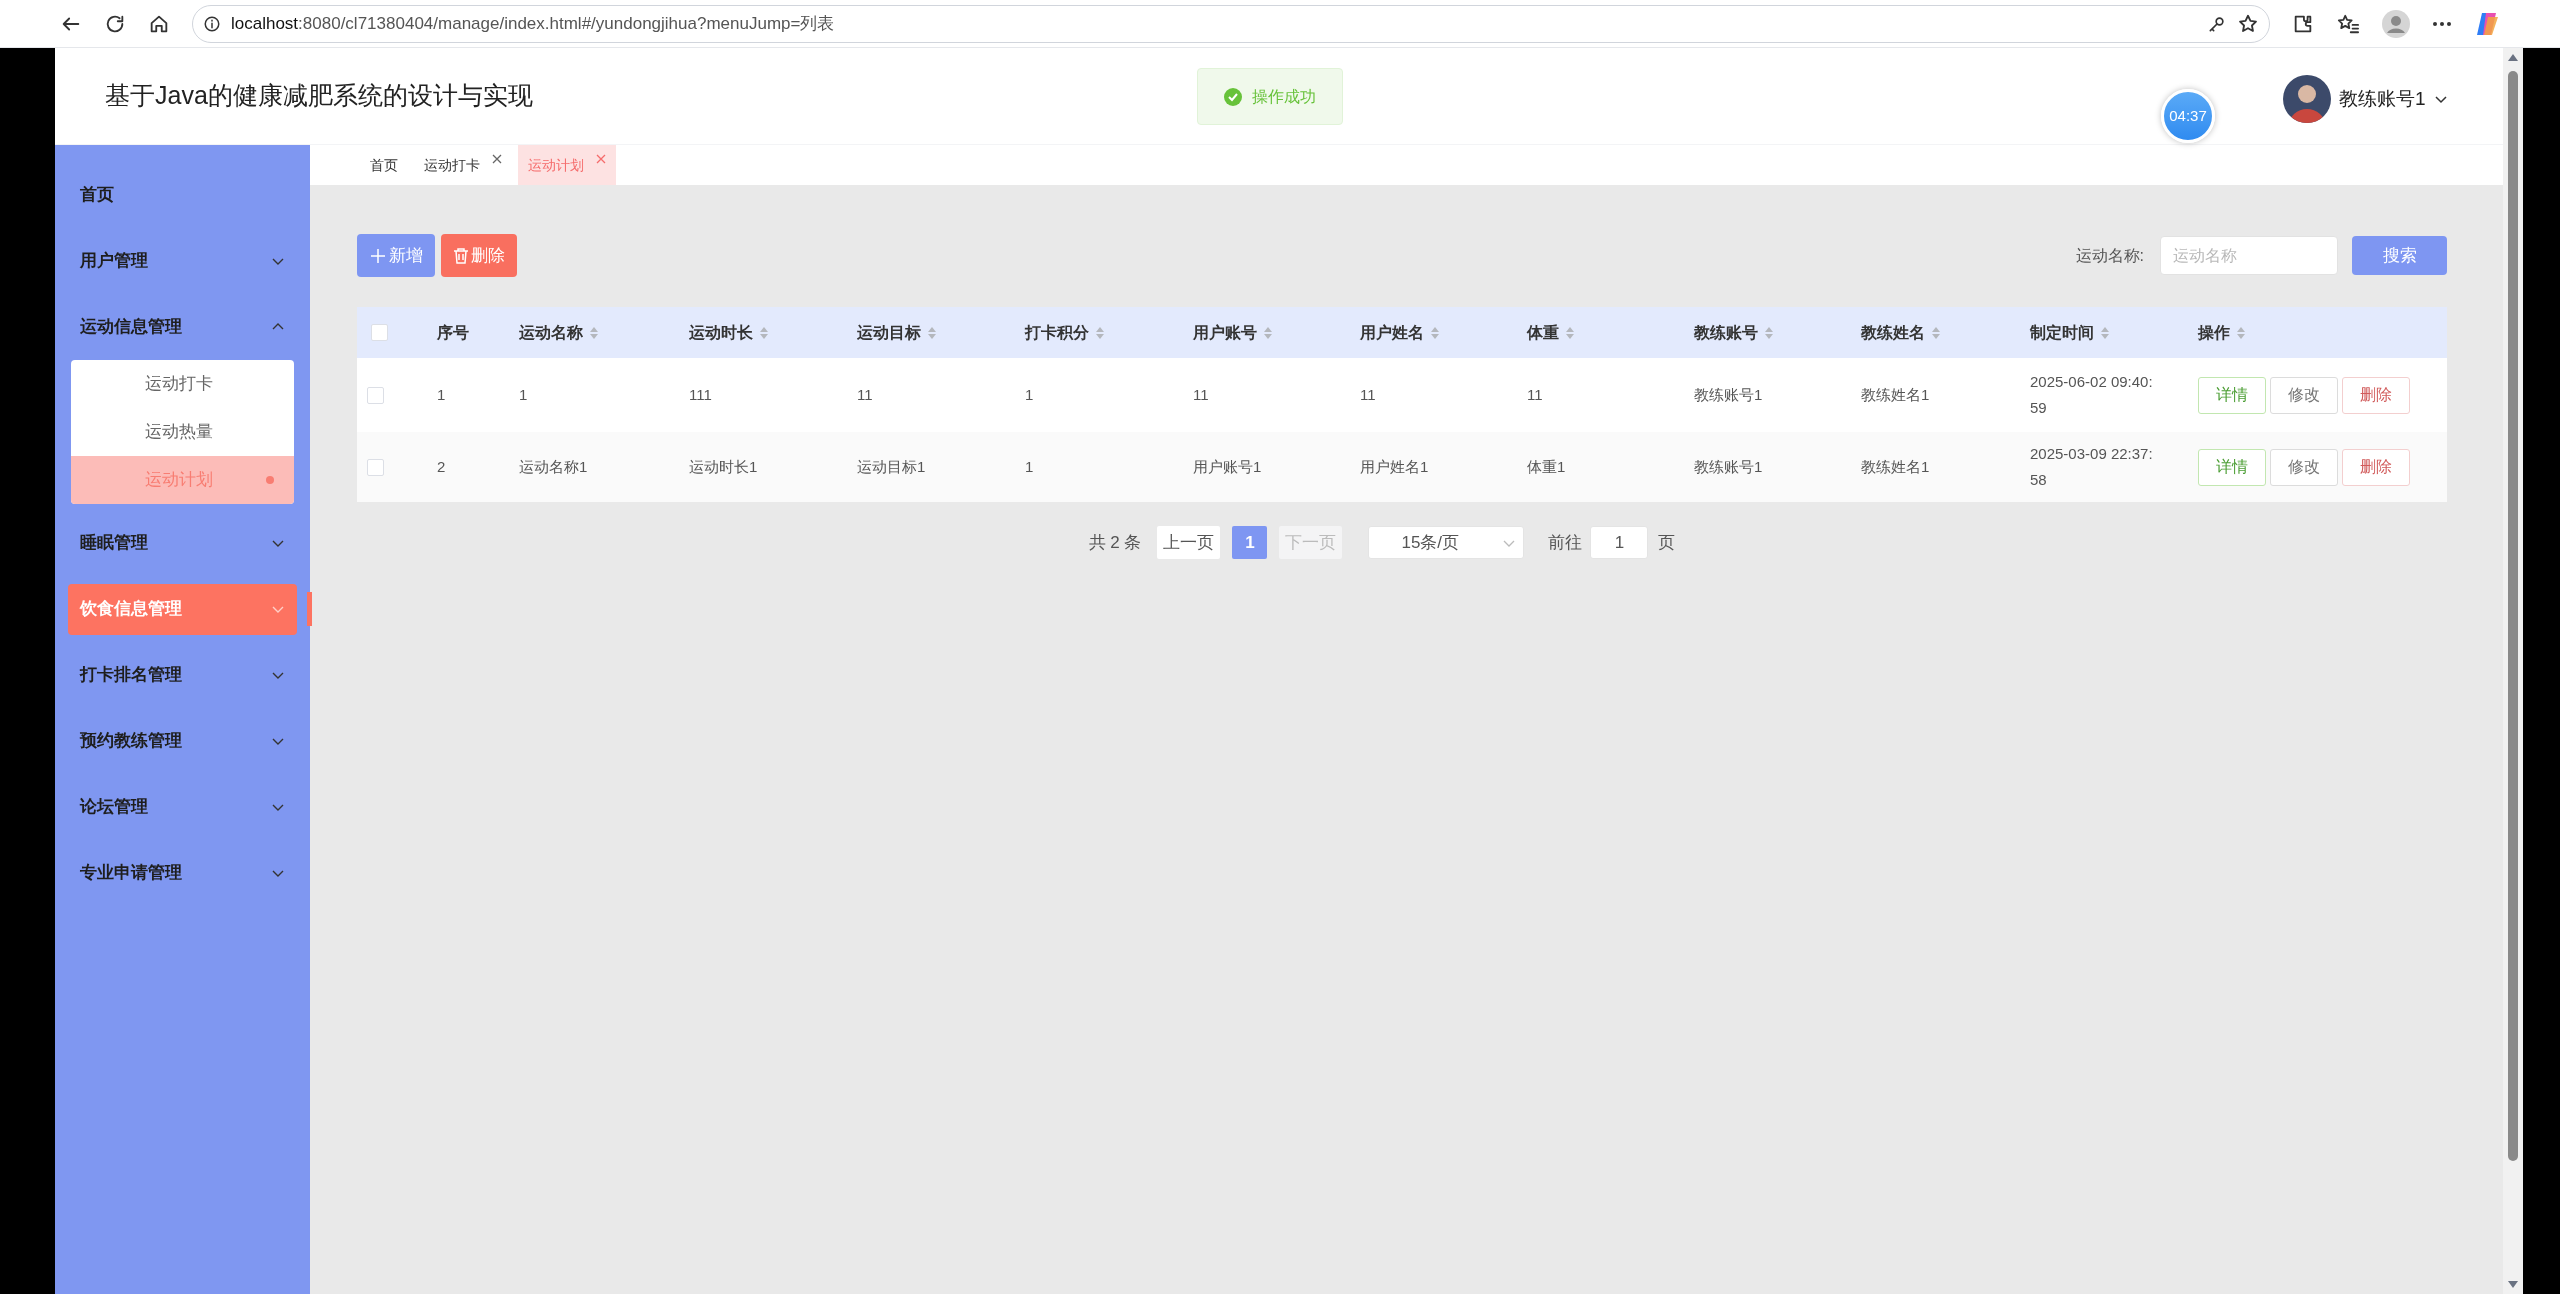 The height and width of the screenshot is (1294, 2560). What do you see at coordinates (461, 255) in the screenshot?
I see `trash-icon` at bounding box center [461, 255].